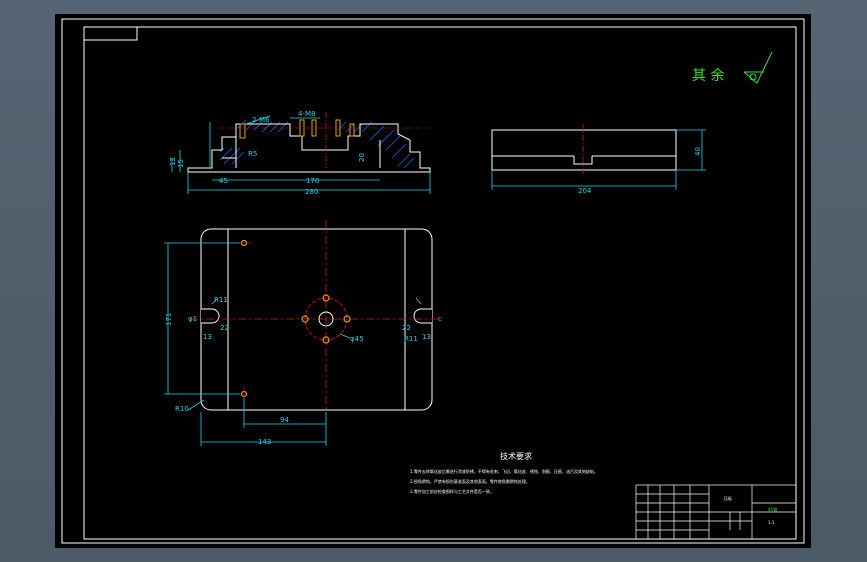 The image size is (867, 562). What do you see at coordinates (223, 181) in the screenshot?
I see `dim-left-offset: 45` at bounding box center [223, 181].